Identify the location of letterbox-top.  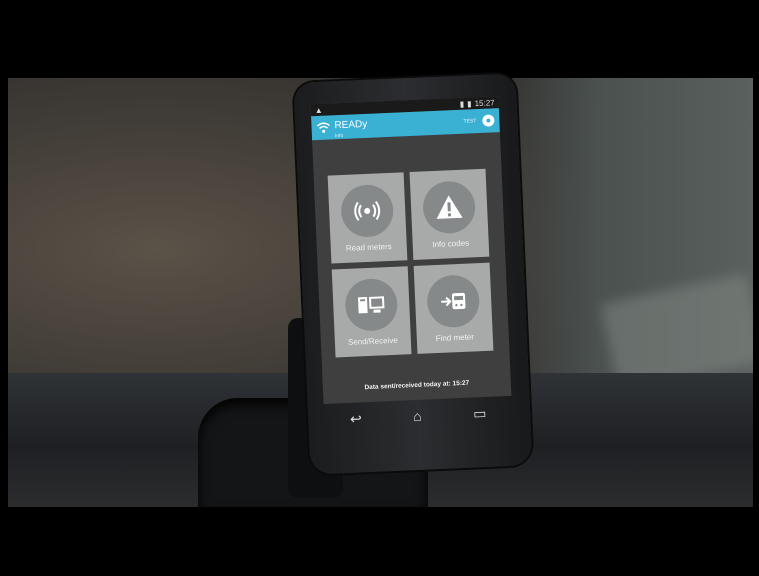
(379, 39).